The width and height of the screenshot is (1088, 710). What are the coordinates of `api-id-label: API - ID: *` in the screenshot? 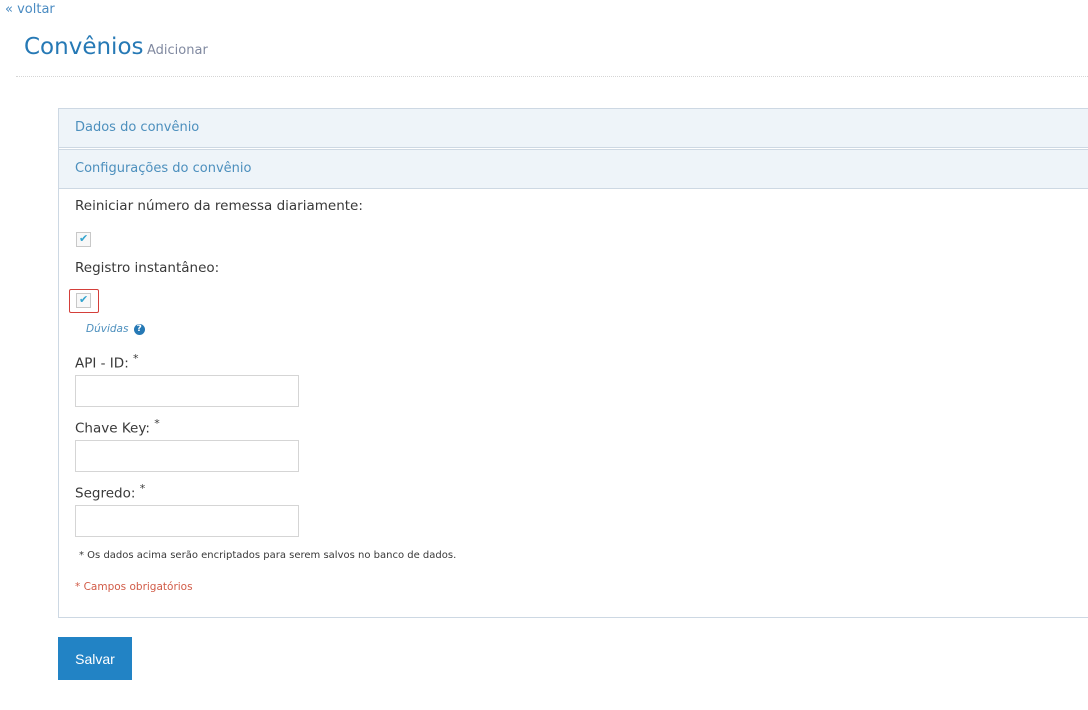 It's located at (107, 362).